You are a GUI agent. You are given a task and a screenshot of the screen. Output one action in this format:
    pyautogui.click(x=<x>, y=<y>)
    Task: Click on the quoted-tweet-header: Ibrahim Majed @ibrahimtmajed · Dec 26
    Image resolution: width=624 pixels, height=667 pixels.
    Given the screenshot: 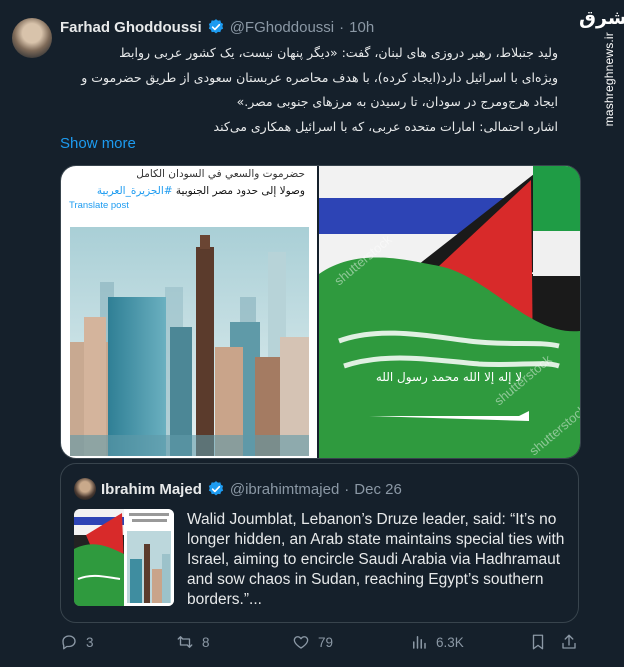 What is the action you would take?
    pyautogui.click(x=238, y=489)
    